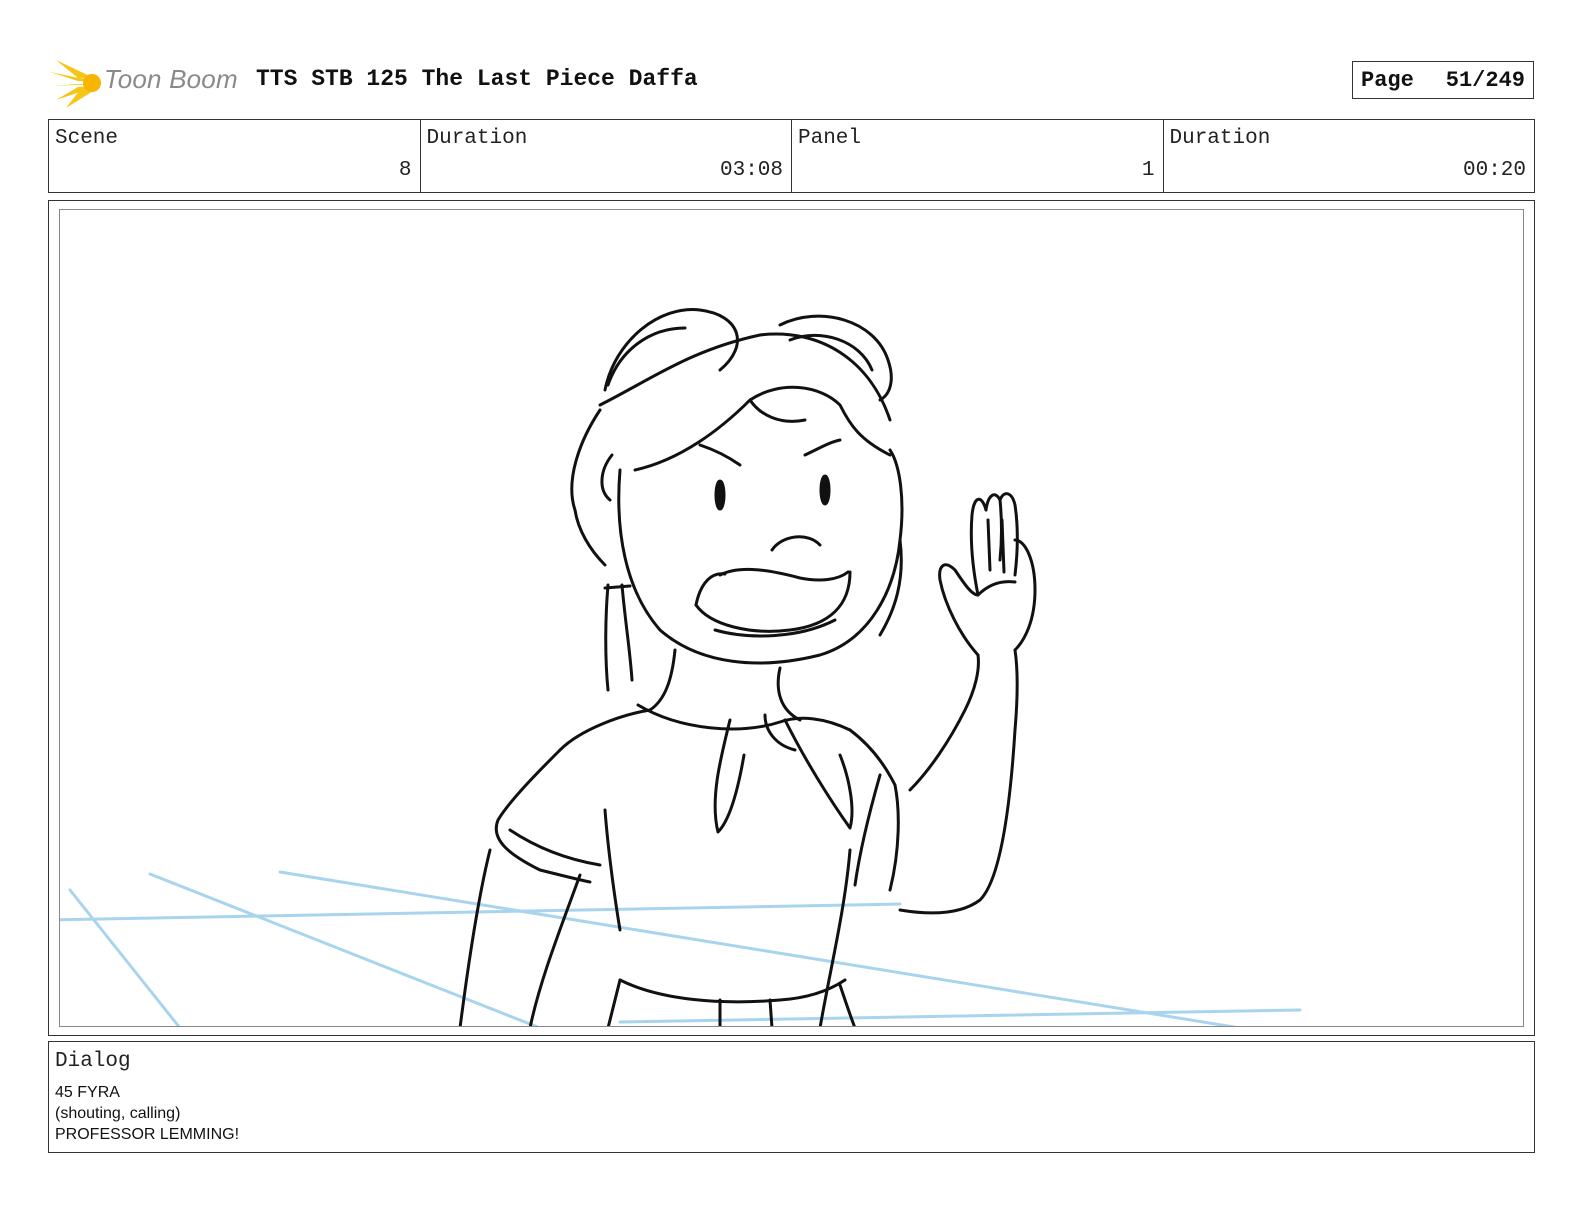 Image resolution: width=1584 pixels, height=1224 pixels. What do you see at coordinates (1220, 138) in the screenshot?
I see `panel-duration-label: Duration` at bounding box center [1220, 138].